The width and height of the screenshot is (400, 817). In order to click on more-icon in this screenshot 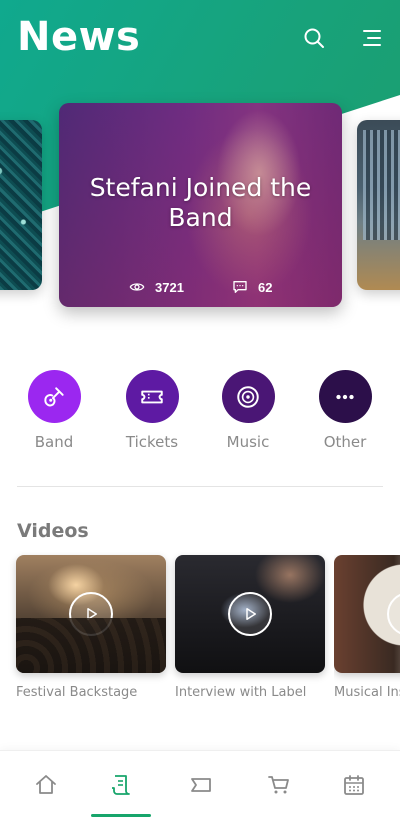, I will do `click(345, 396)`.